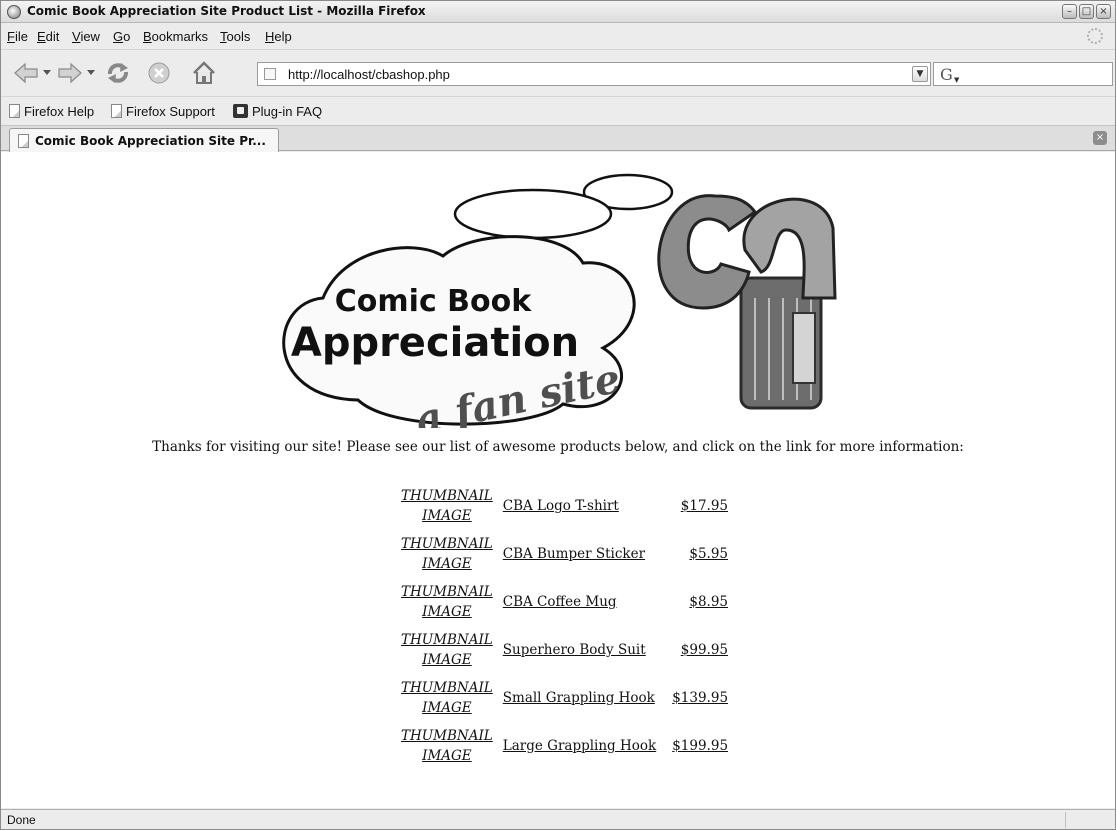 This screenshot has height=830, width=1116. I want to click on url-bar: http://localhost/cbashop.php ▼, so click(594, 74).